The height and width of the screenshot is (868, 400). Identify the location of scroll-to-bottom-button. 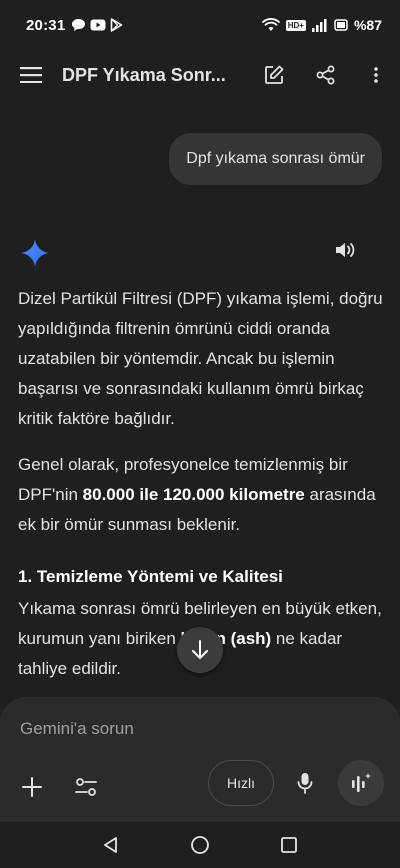
(200, 650).